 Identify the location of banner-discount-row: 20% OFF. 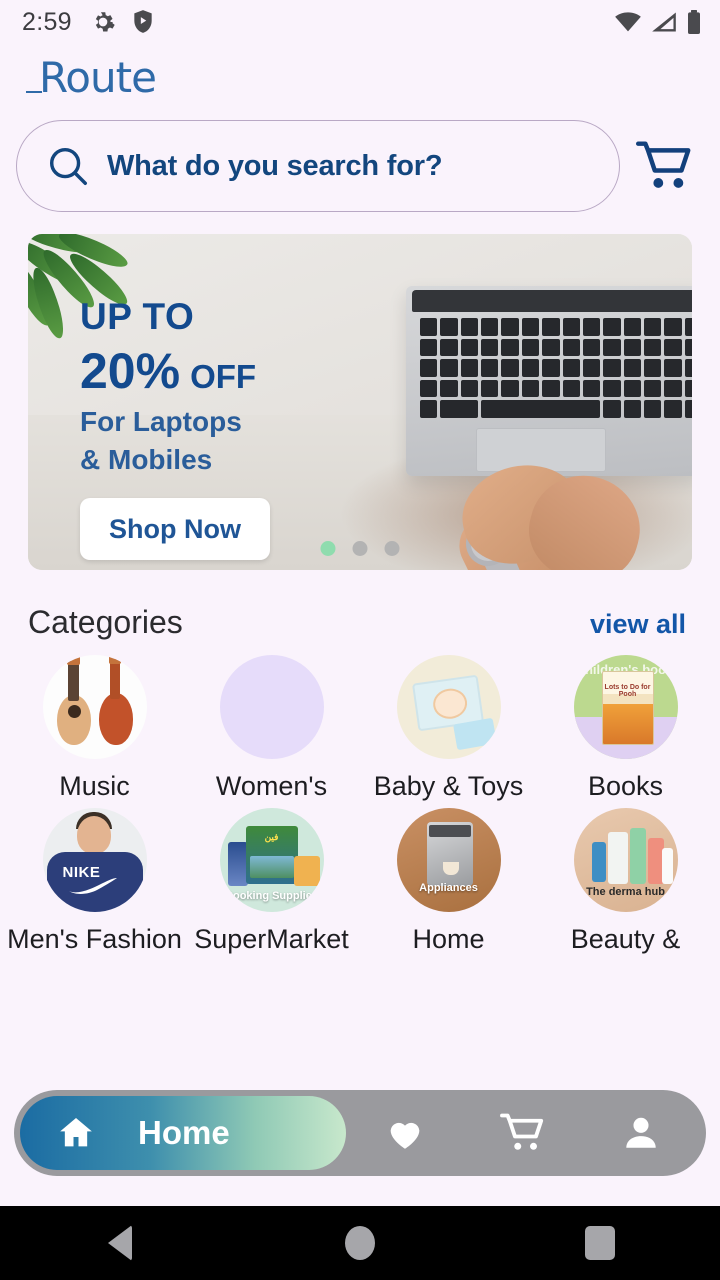
(175, 371).